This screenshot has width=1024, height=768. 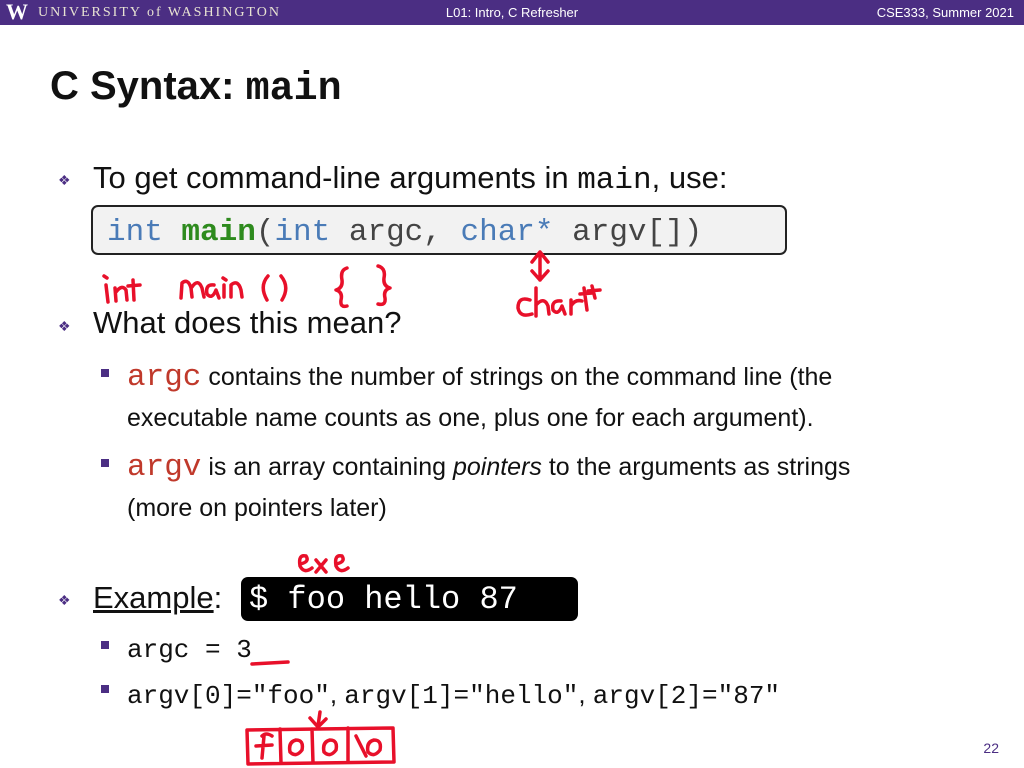 What do you see at coordinates (540, 266) in the screenshot?
I see `ink-double-arrow` at bounding box center [540, 266].